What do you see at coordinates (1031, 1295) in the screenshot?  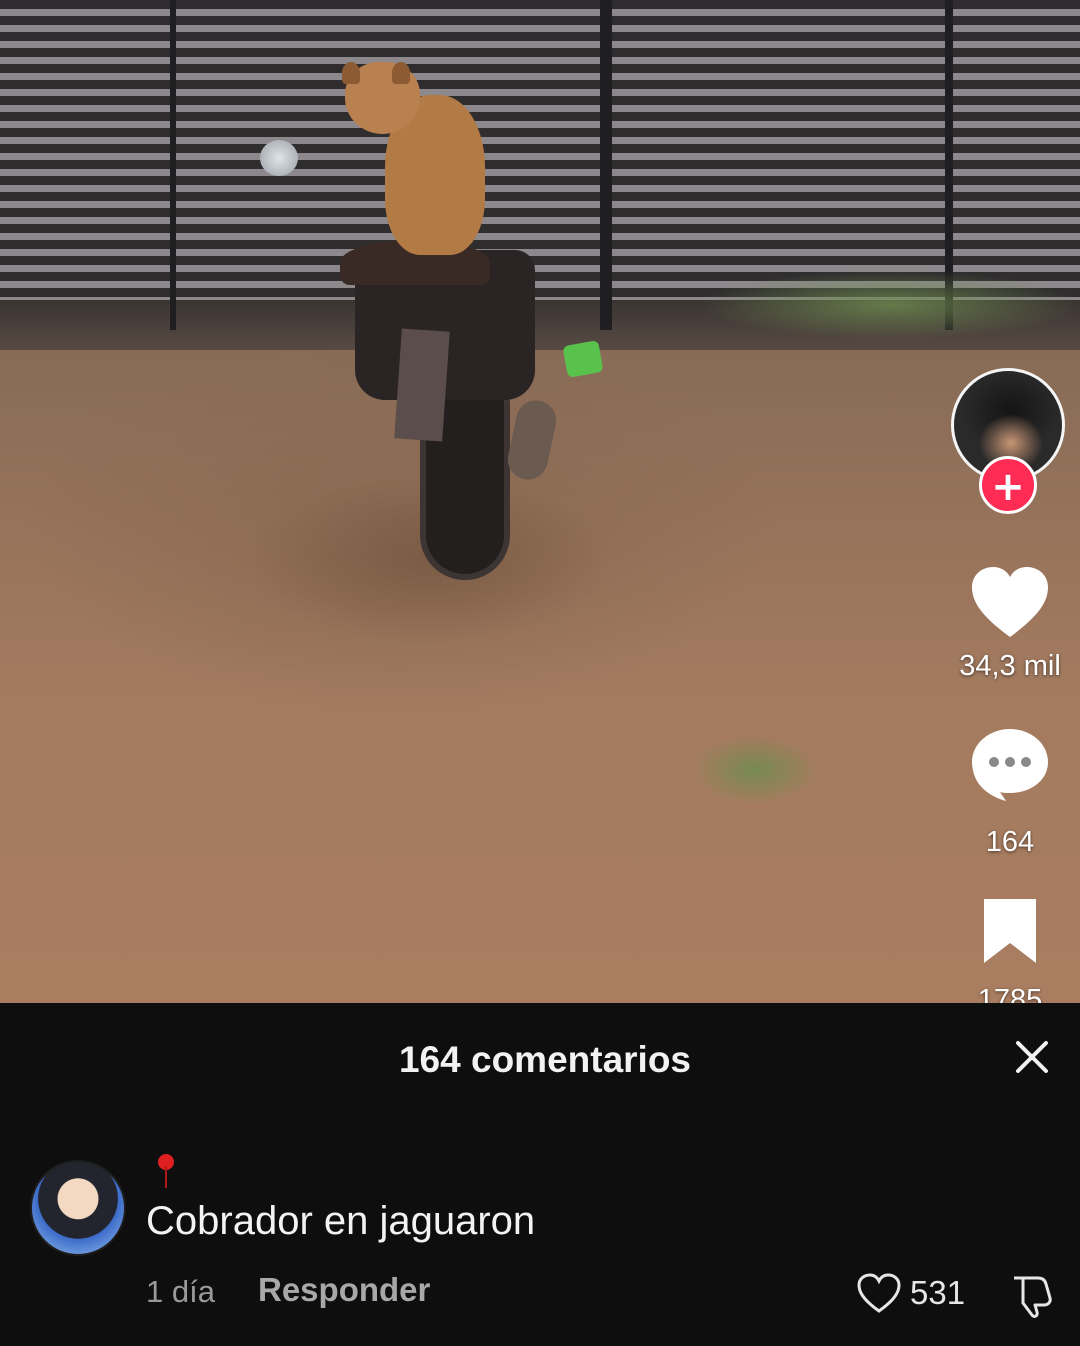 I see `dislike-icon` at bounding box center [1031, 1295].